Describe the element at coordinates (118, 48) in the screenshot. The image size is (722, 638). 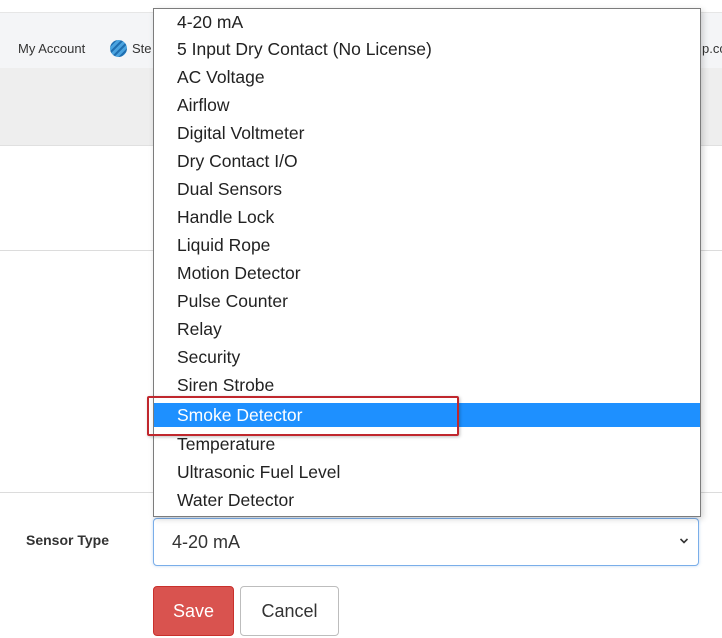
I see `steam-icon` at that location.